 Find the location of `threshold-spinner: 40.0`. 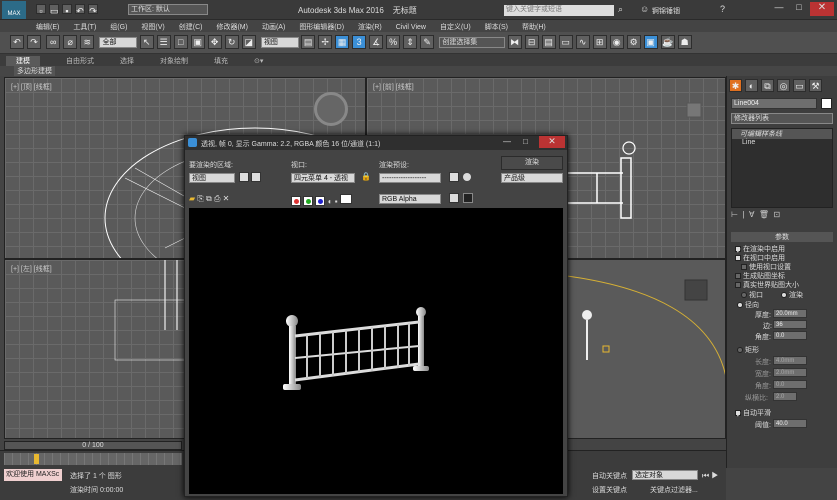

threshold-spinner: 40.0 is located at coordinates (790, 423).